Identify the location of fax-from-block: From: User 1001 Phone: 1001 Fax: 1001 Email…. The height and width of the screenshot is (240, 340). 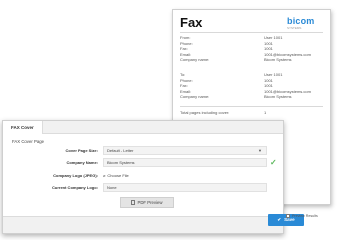
(250, 49).